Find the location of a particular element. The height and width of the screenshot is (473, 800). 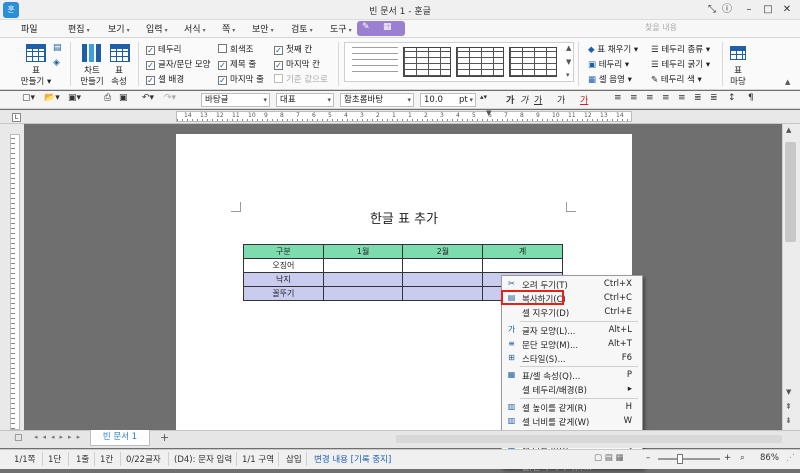

page-up-icon: ⇞ is located at coordinates (788, 406).